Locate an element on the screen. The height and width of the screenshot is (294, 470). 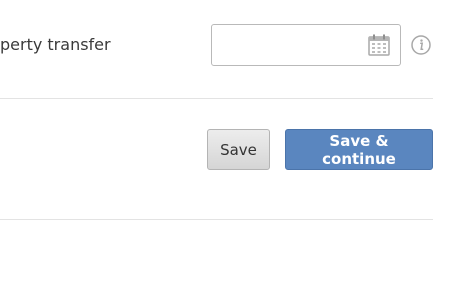
section-divider-top is located at coordinates (216, 98).